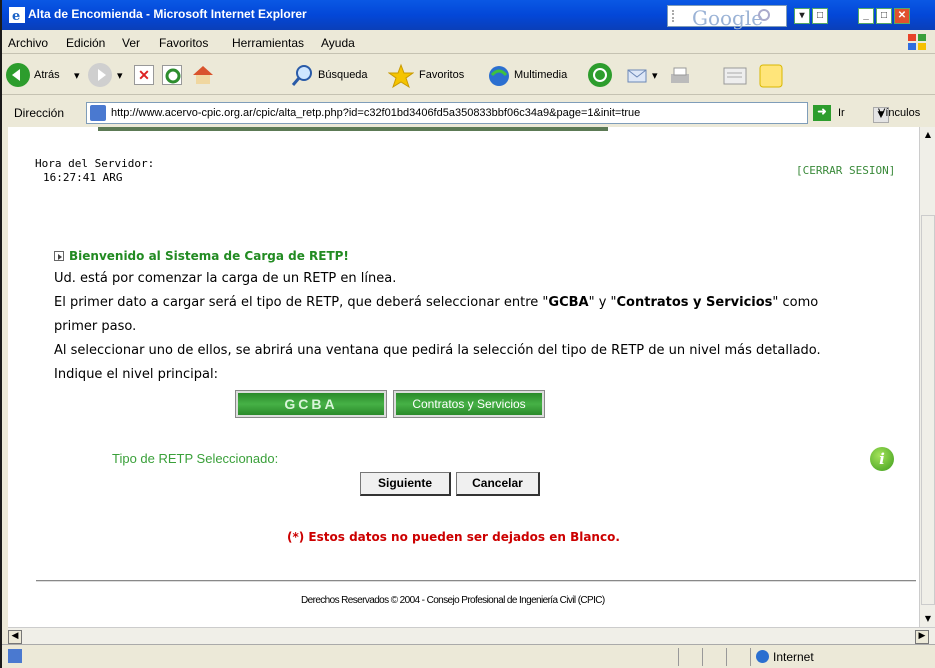 The image size is (935, 668). Describe the element at coordinates (928, 410) in the screenshot. I see `scroll-thumb` at that location.